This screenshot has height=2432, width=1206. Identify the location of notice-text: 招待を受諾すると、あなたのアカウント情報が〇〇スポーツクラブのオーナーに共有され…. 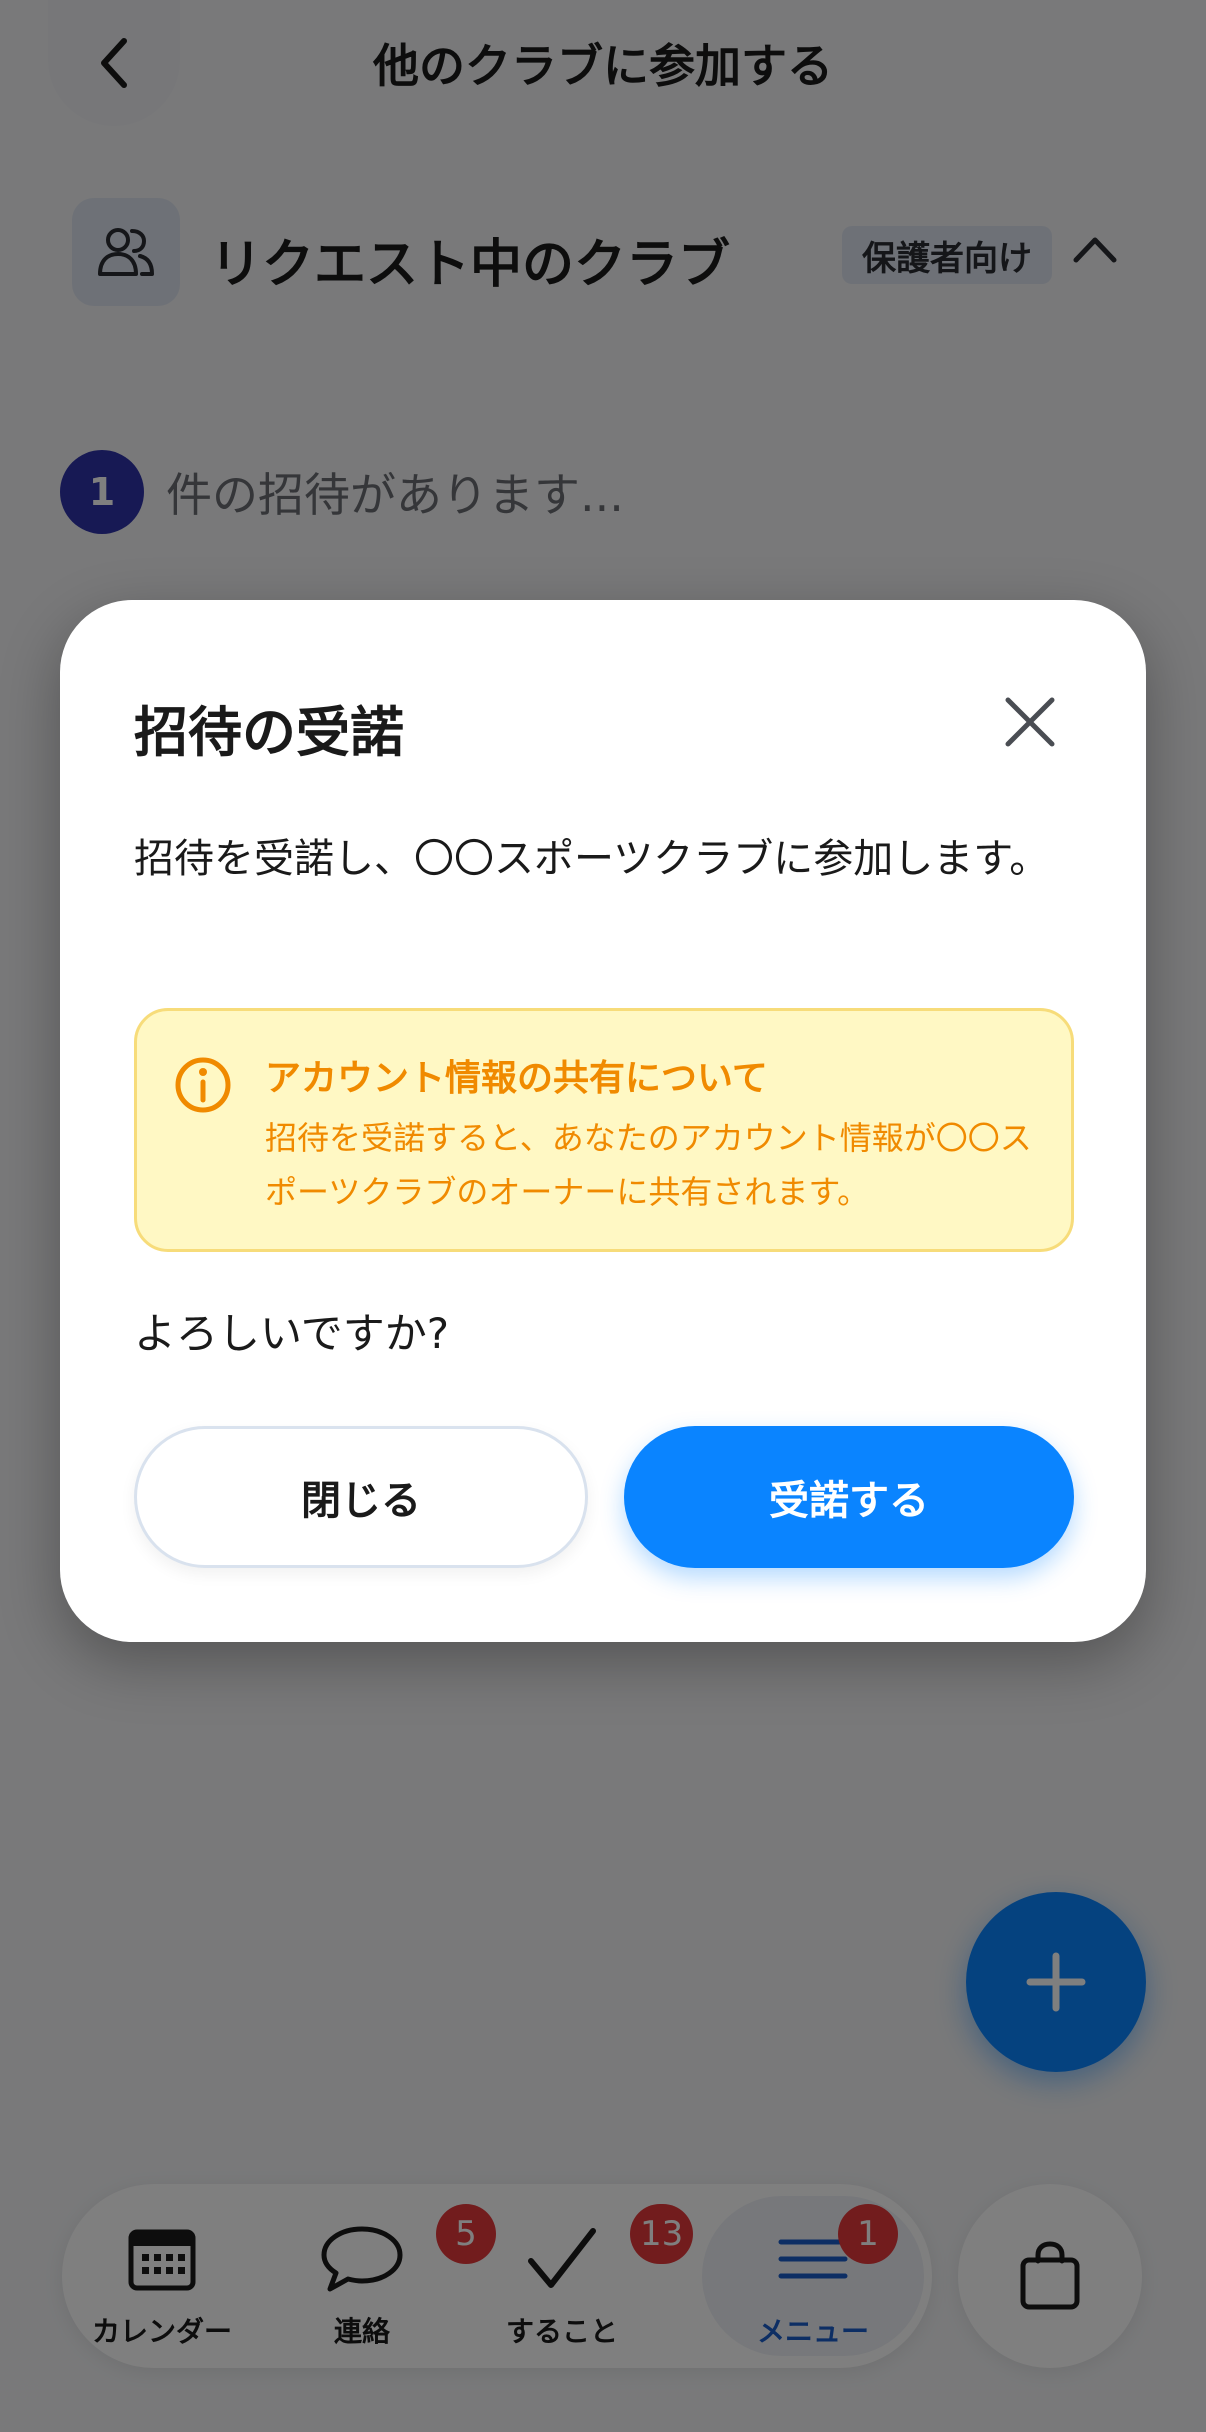
(648, 1165).